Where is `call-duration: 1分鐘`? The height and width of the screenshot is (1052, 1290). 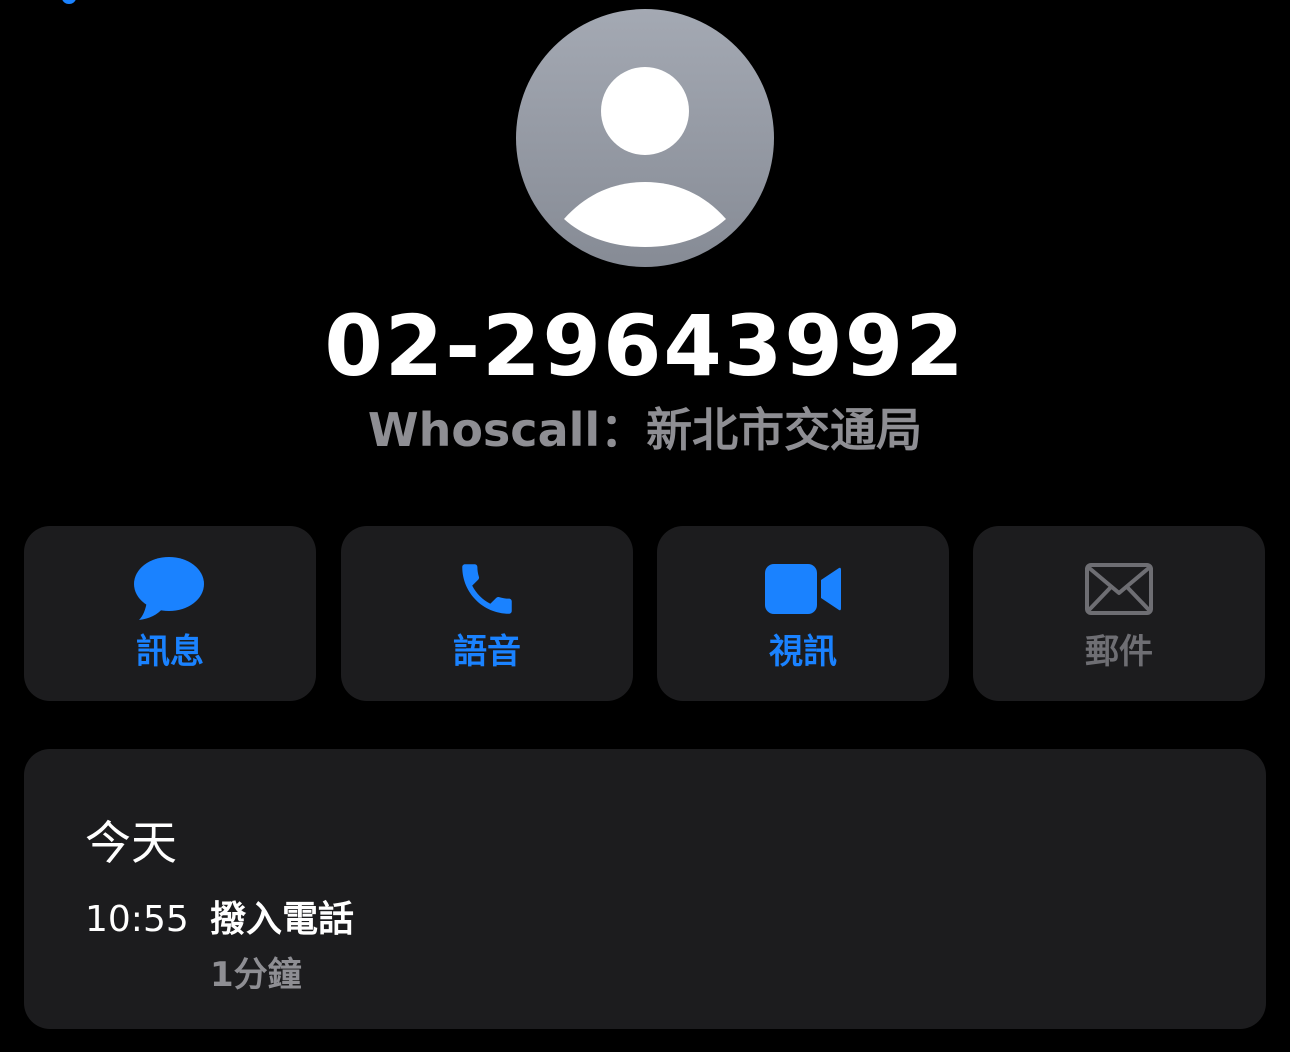 call-duration: 1分鐘 is located at coordinates (256, 975).